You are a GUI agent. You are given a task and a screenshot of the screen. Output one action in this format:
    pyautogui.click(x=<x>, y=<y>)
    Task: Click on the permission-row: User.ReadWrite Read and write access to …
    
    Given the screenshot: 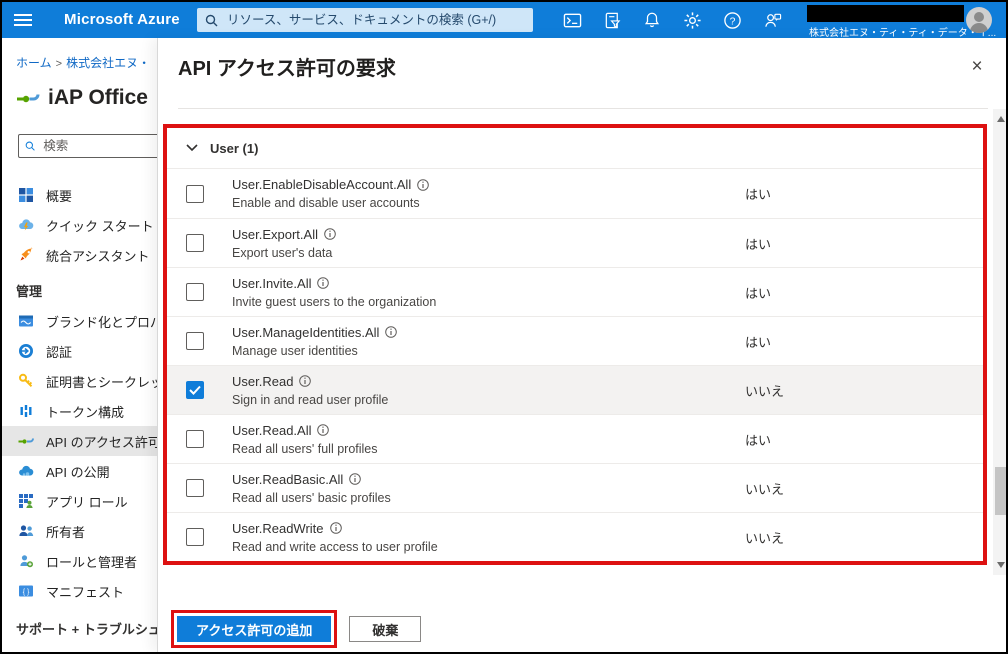 What is the action you would take?
    pyautogui.click(x=575, y=536)
    